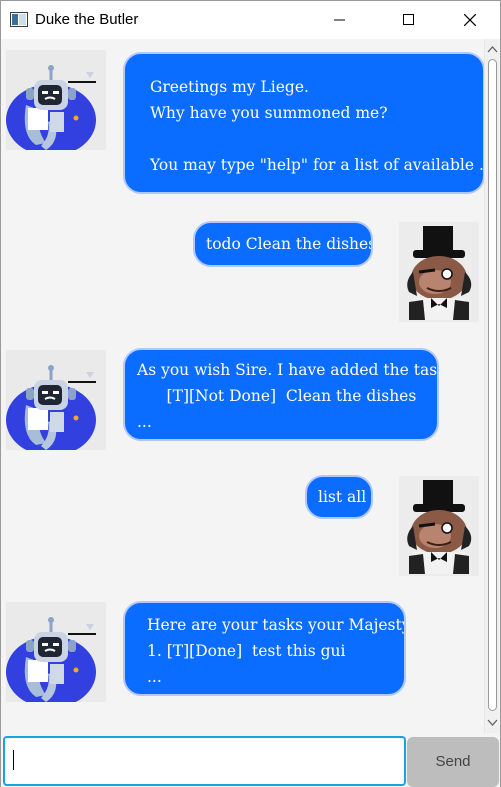 This screenshot has width=501, height=787. Describe the element at coordinates (283, 244) in the screenshot. I see `user-message-bubble: todo Clean the dishes` at that location.